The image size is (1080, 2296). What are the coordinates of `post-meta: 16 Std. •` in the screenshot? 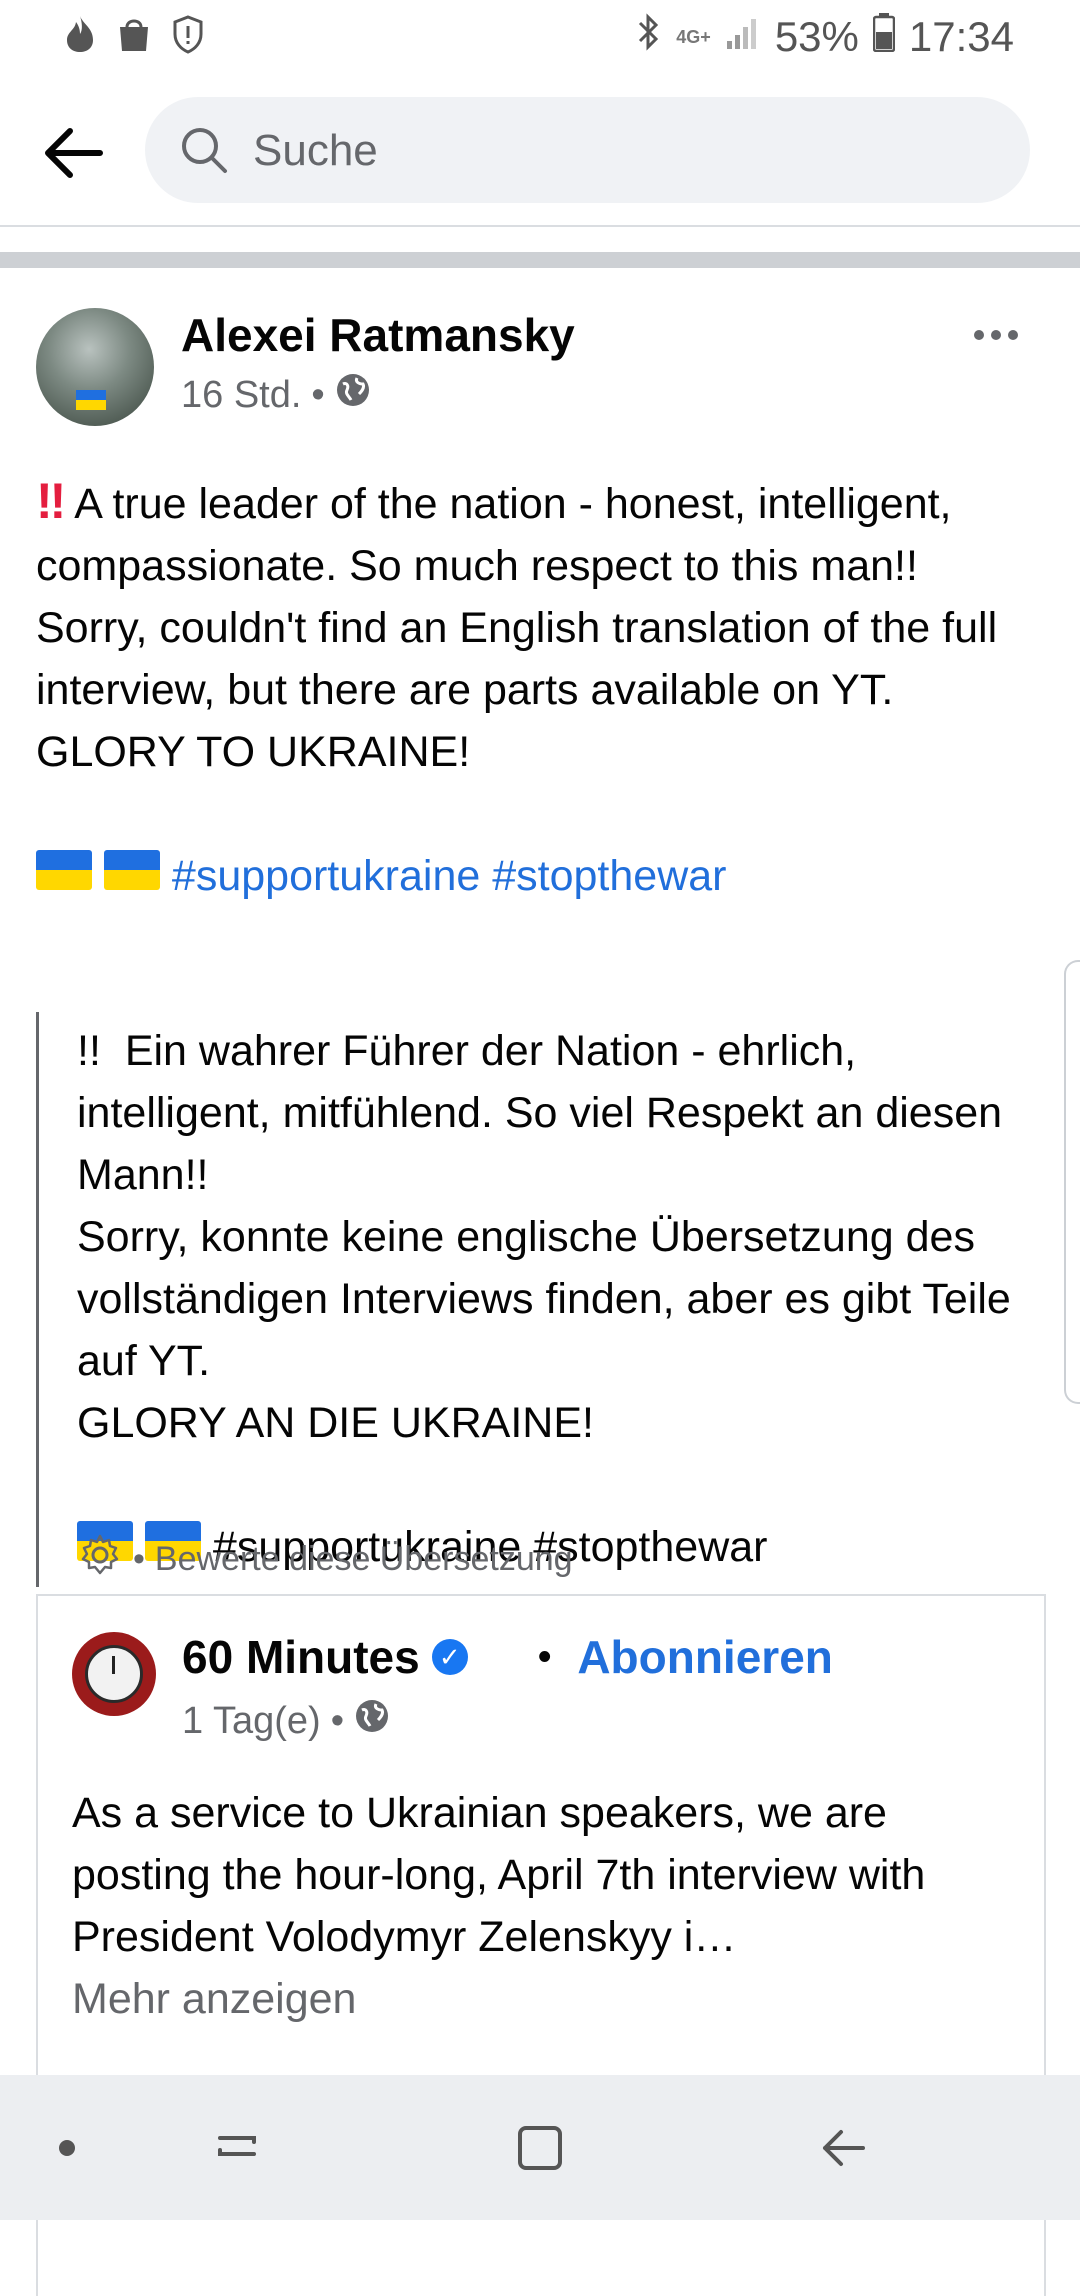 It's located at (276, 395).